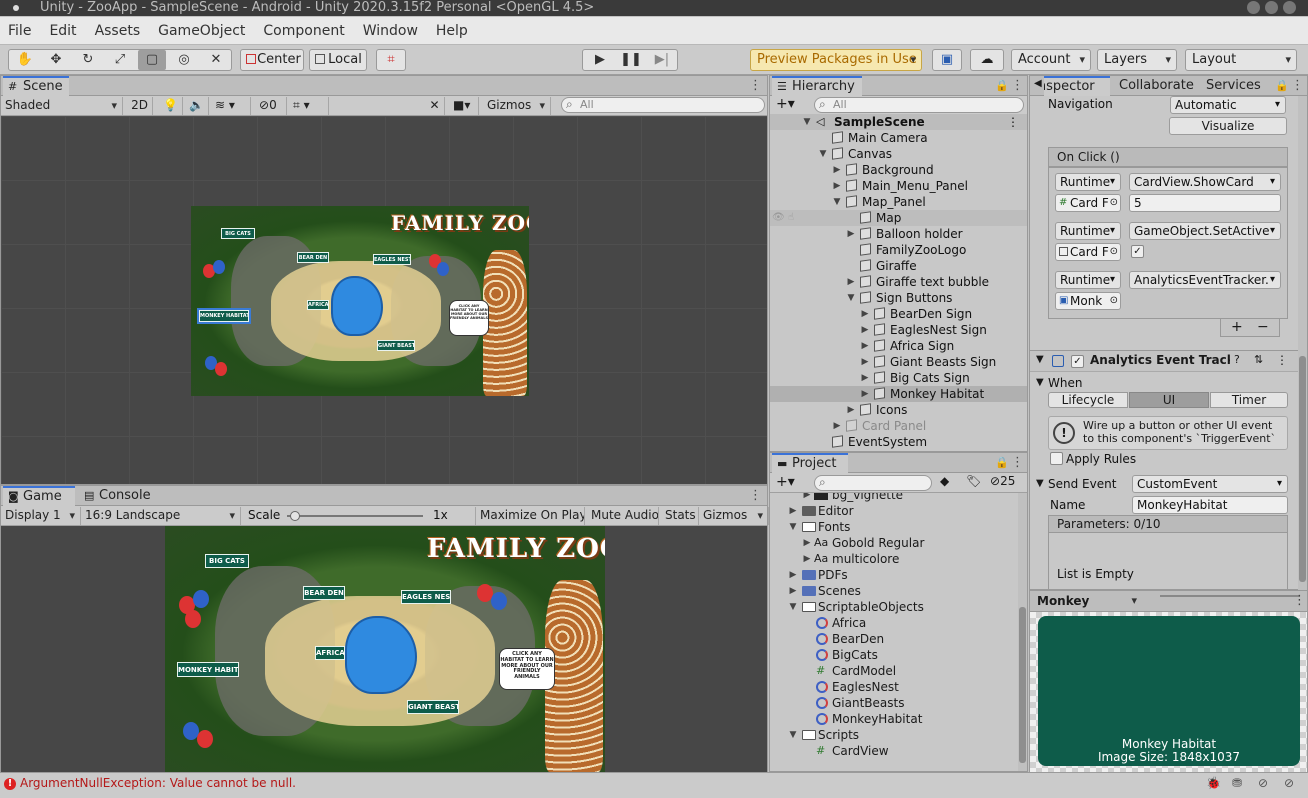 This screenshot has height=798, width=1308. I want to click on event-0-object-field: # Card F ⊙, so click(1088, 203).